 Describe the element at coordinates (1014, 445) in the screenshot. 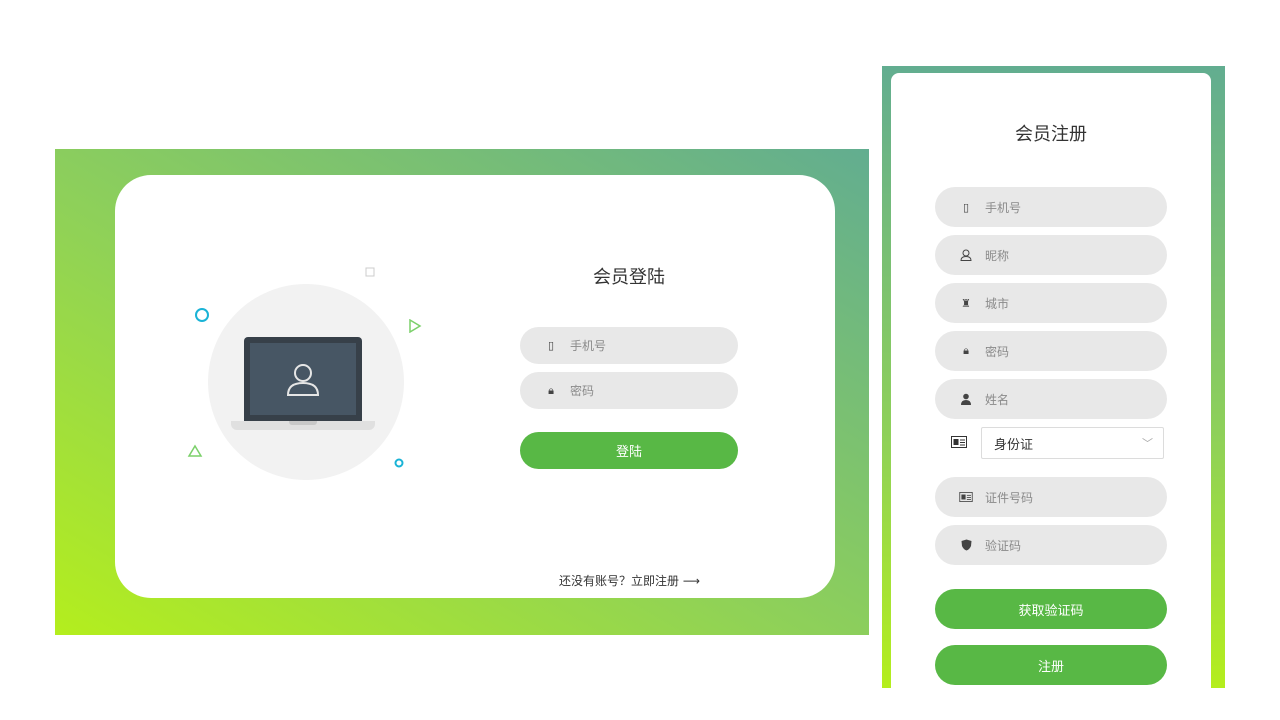

I see `id-type-selected: 身份证` at that location.